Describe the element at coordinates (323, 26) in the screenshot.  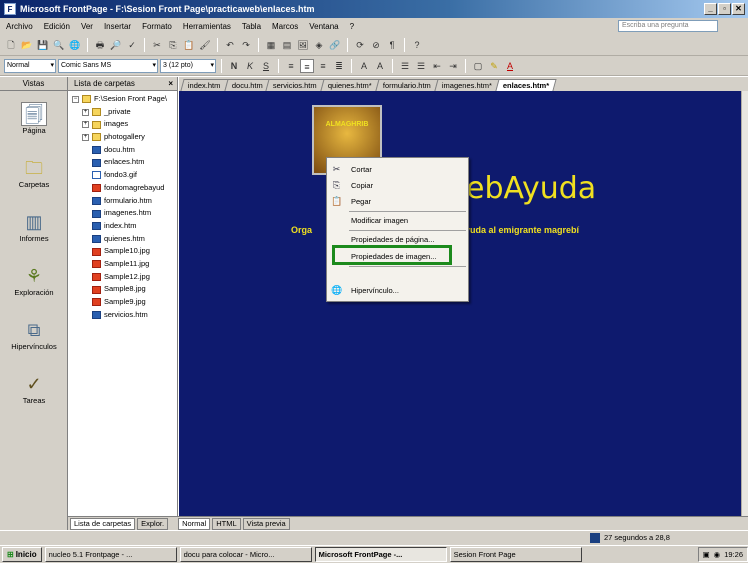
I see `menu-ventana: Ventana` at that location.